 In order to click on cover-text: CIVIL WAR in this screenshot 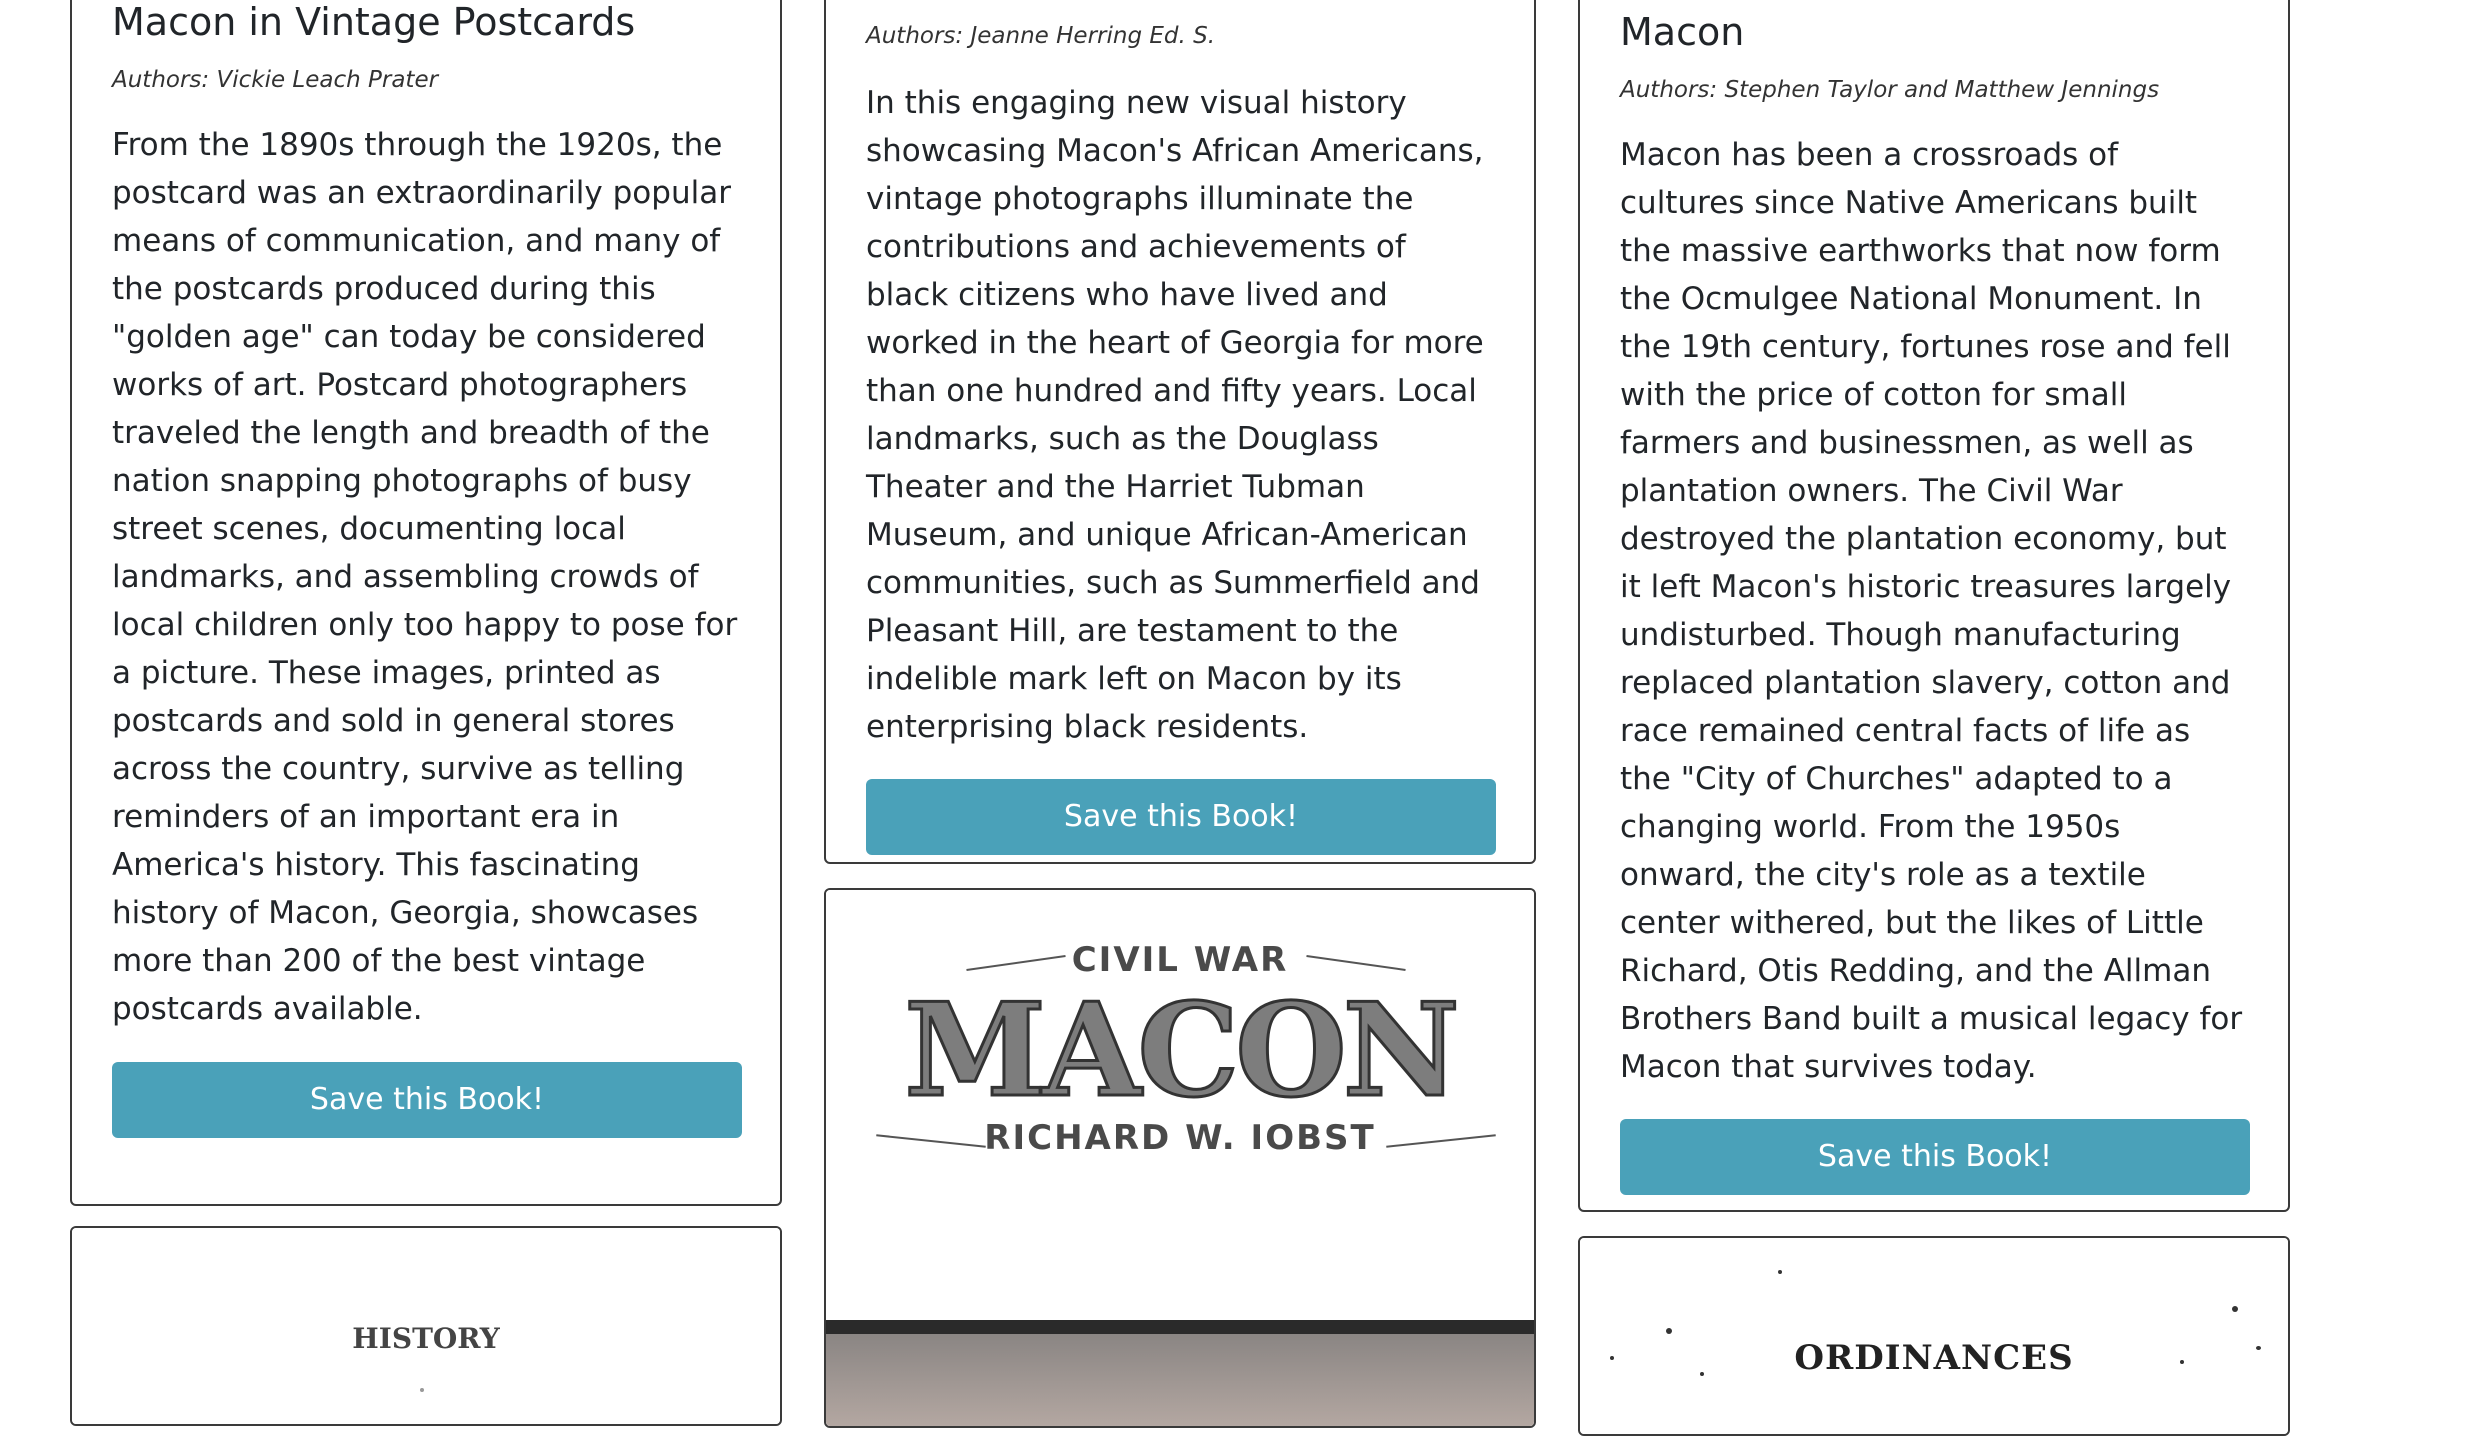, I will do `click(1180, 960)`.